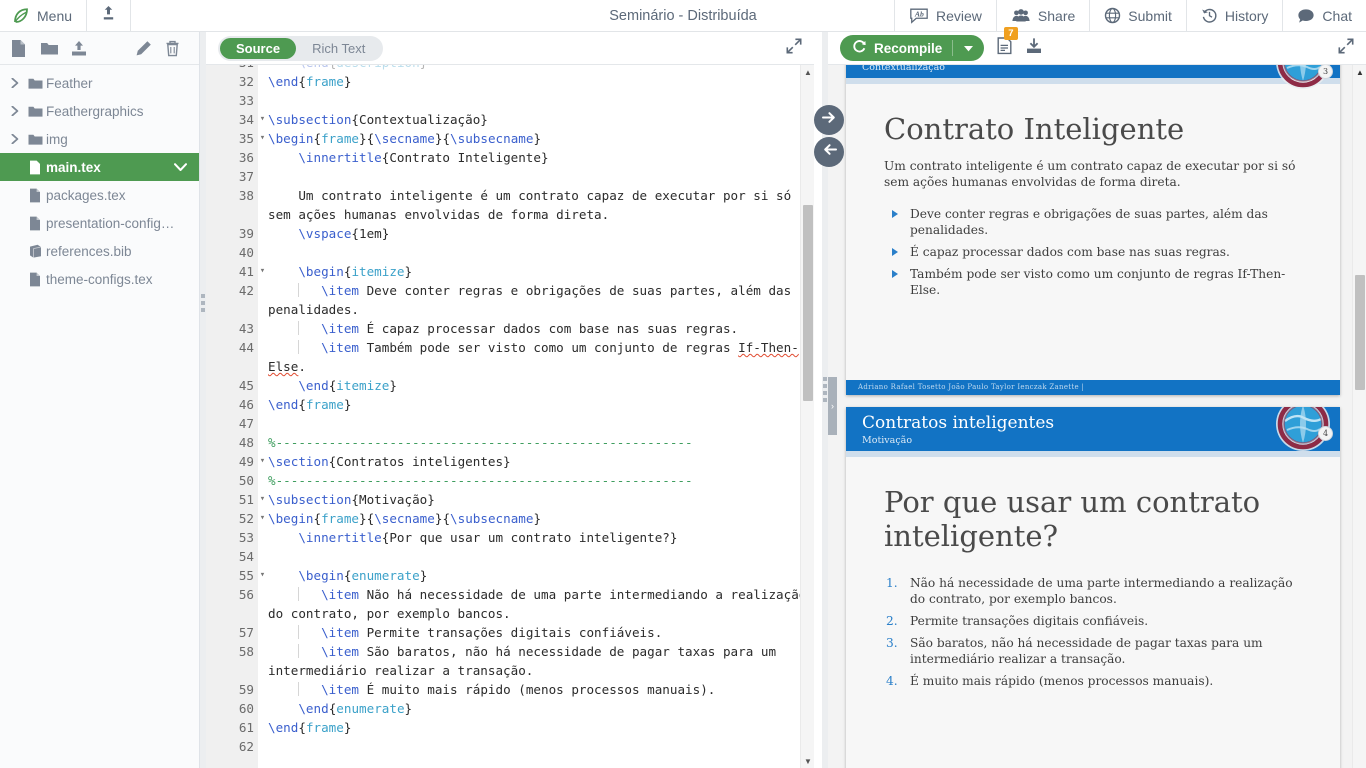 The image size is (1366, 768). What do you see at coordinates (186, 167) in the screenshot?
I see `file-context-menu-icon` at bounding box center [186, 167].